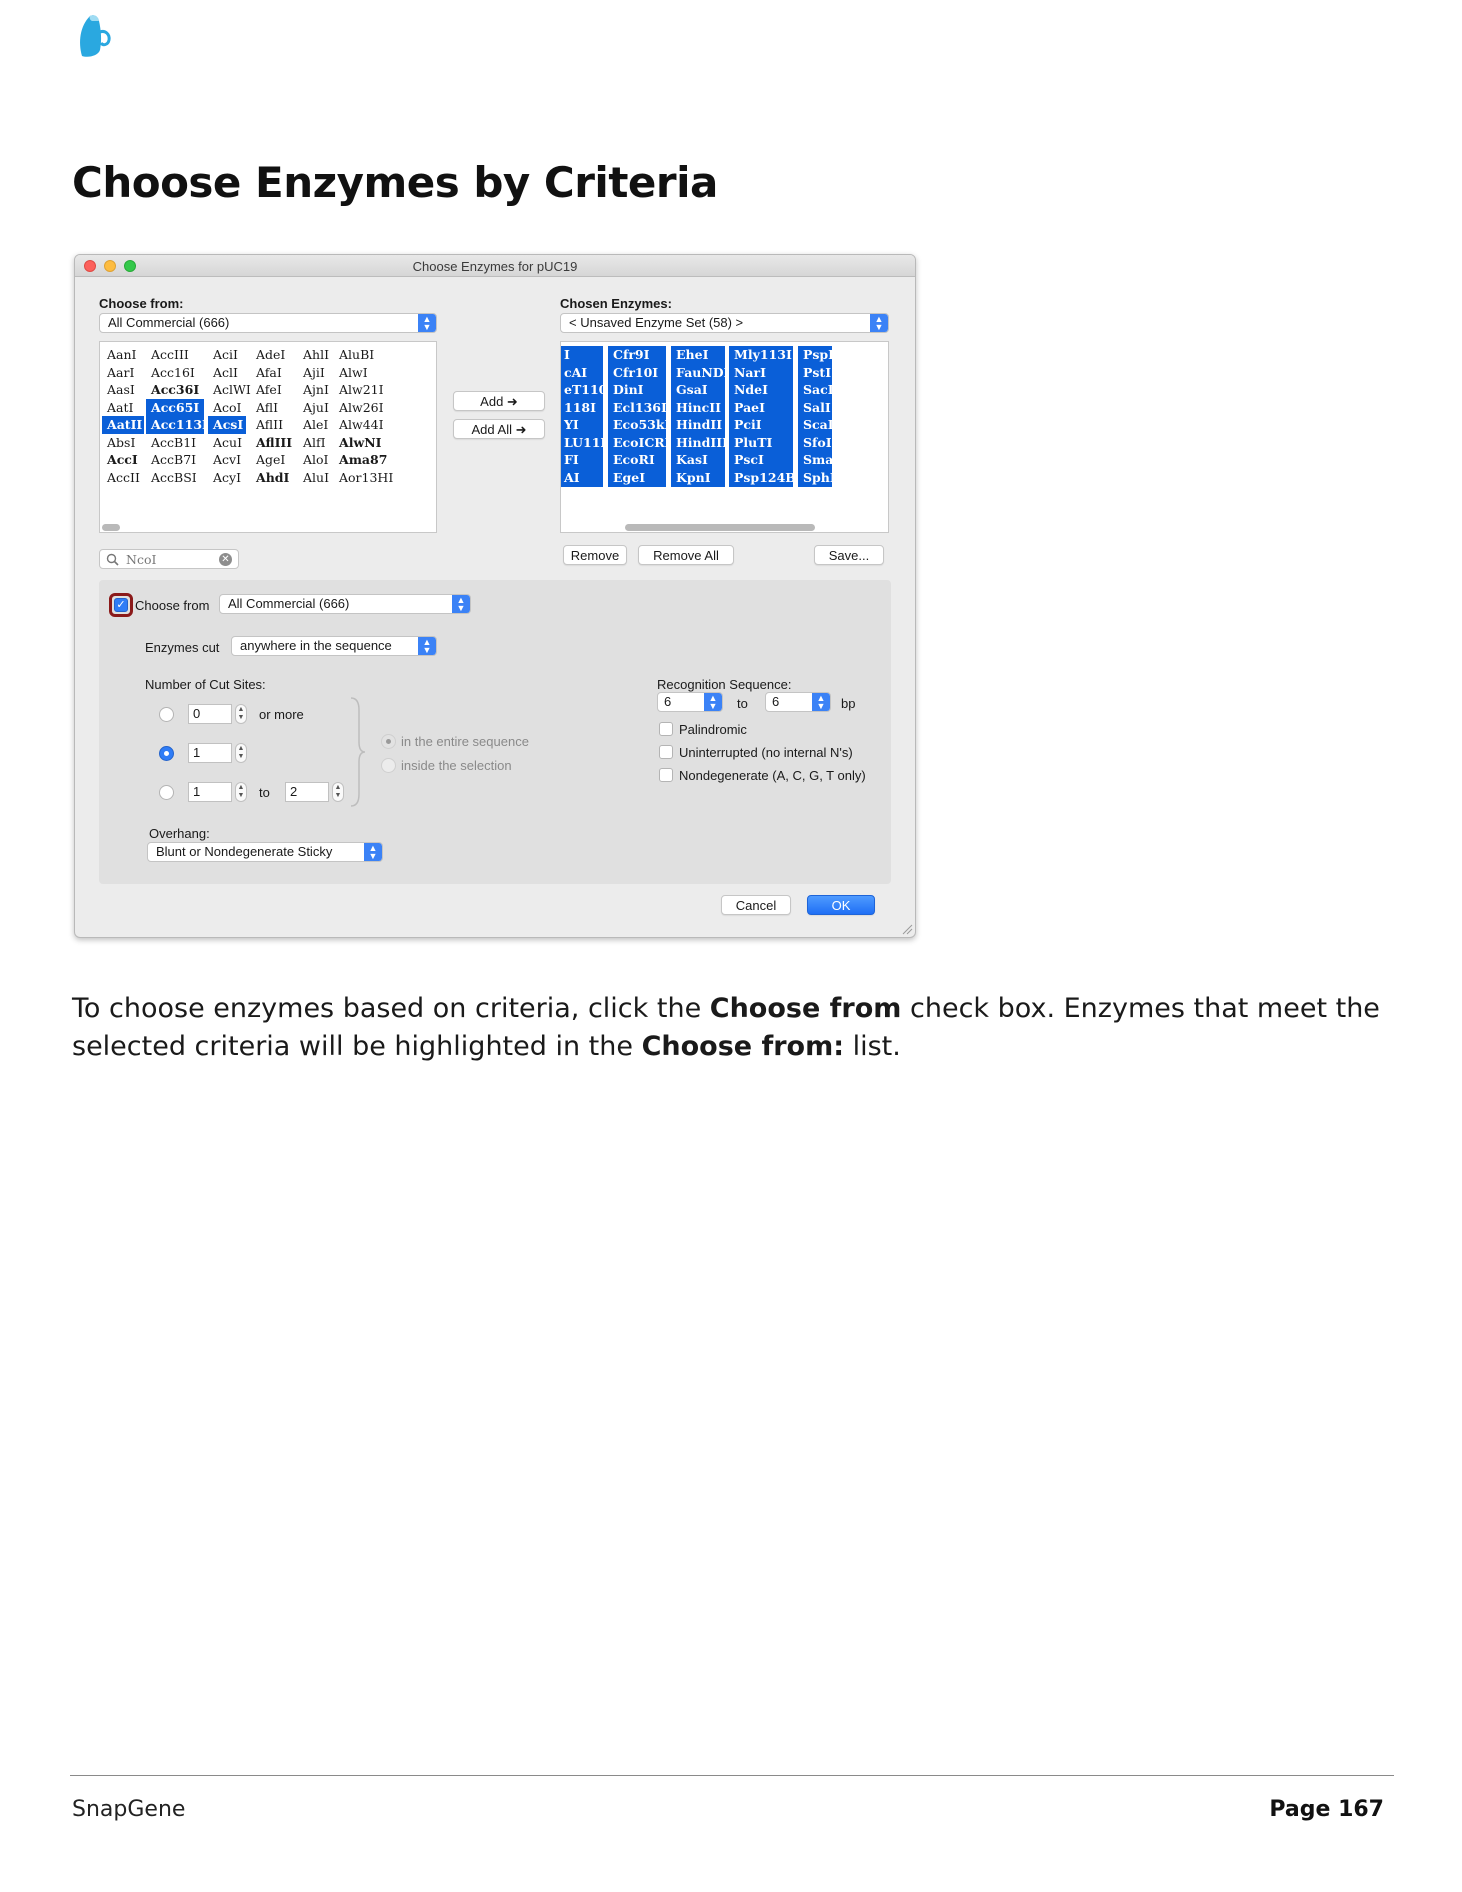 This screenshot has width=1462, height=1892. I want to click on choose-list-item: AcyI, so click(227, 478).